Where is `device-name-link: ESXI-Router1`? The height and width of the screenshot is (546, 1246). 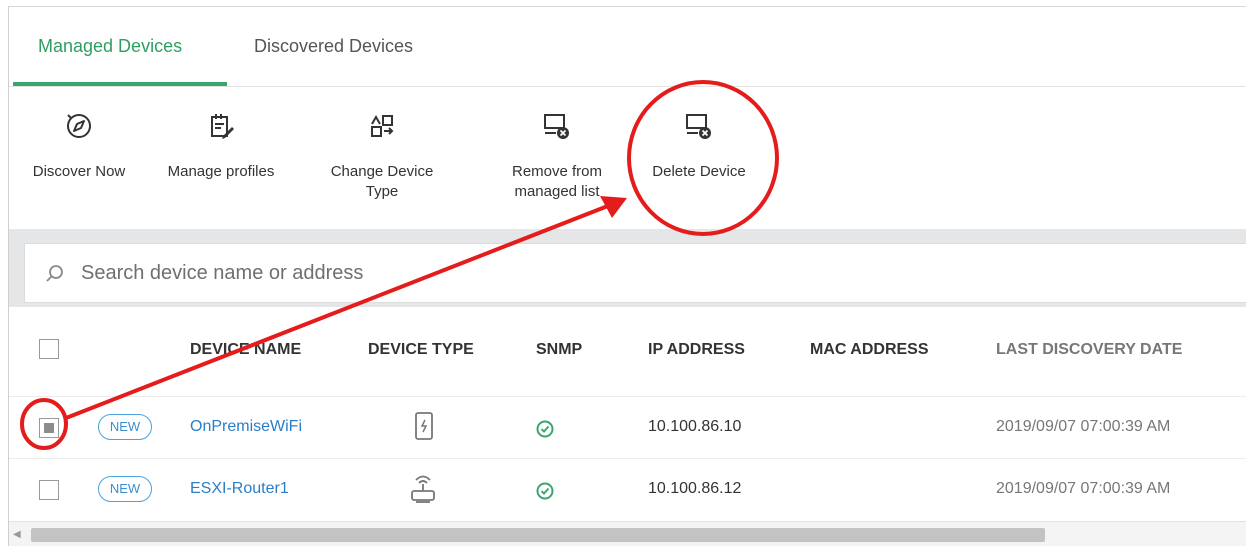 device-name-link: ESXI-Router1 is located at coordinates (239, 489).